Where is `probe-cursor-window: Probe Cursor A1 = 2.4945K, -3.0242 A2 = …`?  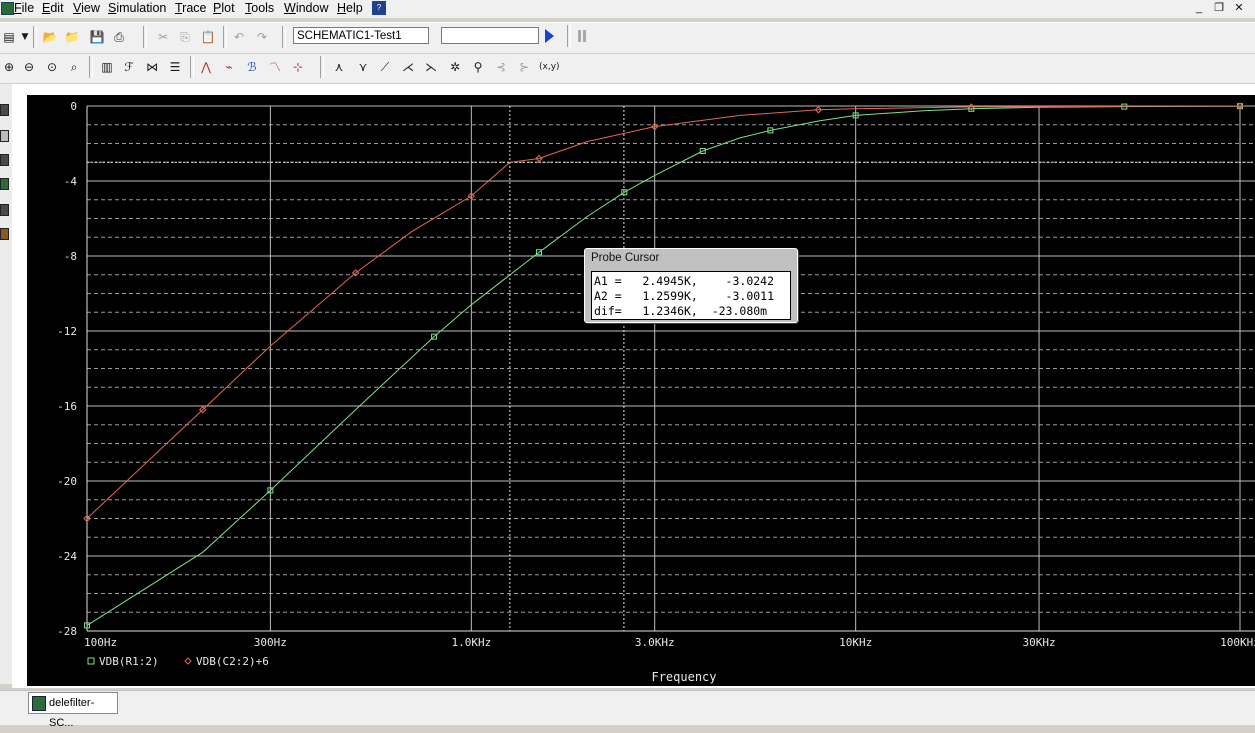 probe-cursor-window: Probe Cursor A1 = 2.4945K, -3.0242 A2 = … is located at coordinates (691, 285).